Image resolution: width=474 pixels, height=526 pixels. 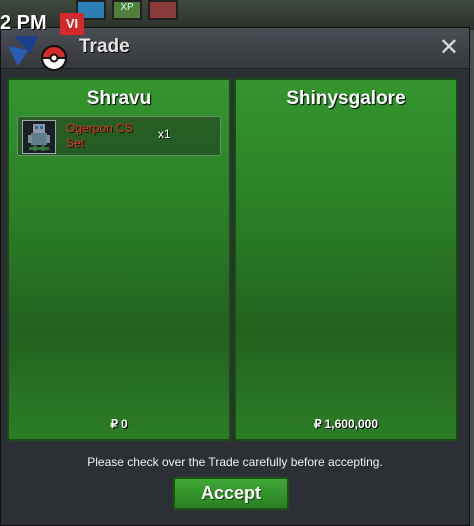 What do you see at coordinates (231, 493) in the screenshot?
I see `accept-button: Accept` at bounding box center [231, 493].